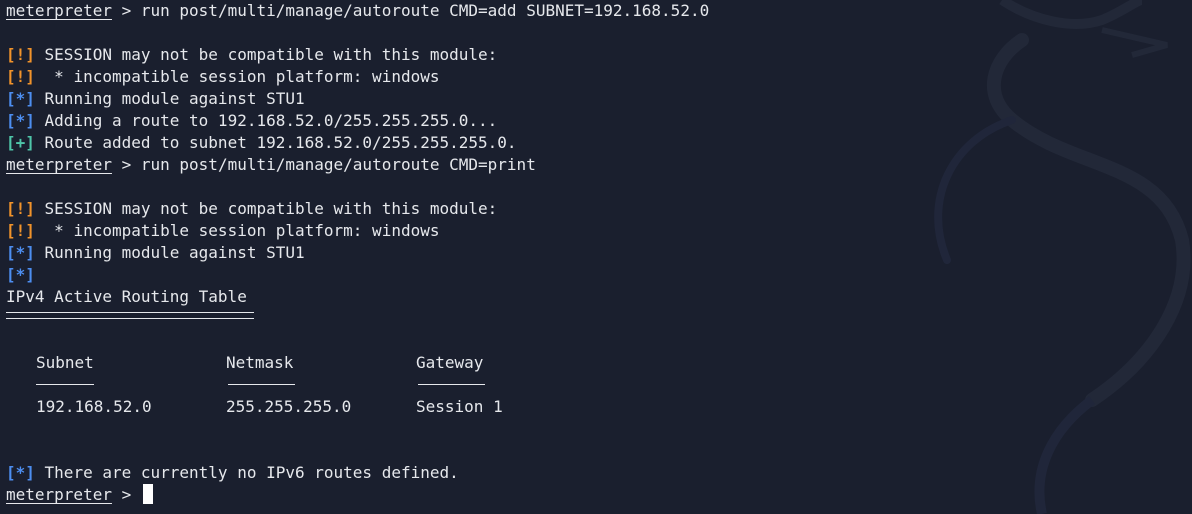 The image size is (1192, 514). Describe the element at coordinates (126, 296) in the screenshot. I see `routing-table-title: IPv4 Active Routing Table` at that location.